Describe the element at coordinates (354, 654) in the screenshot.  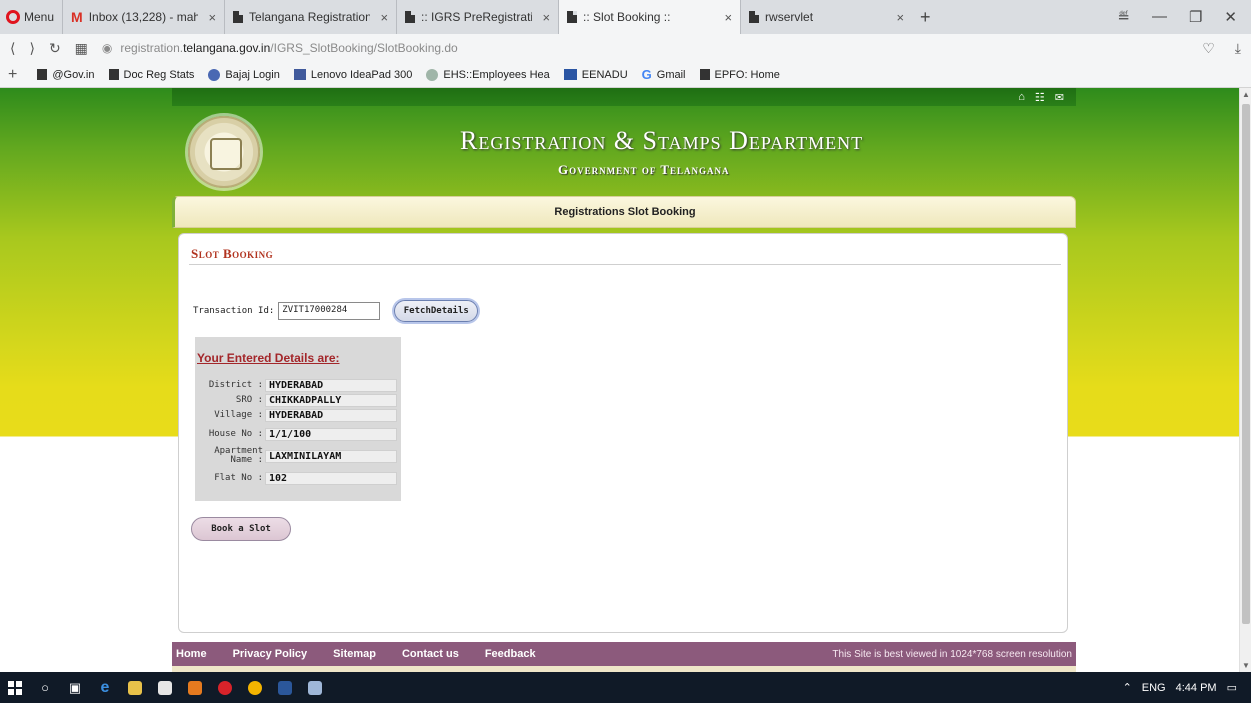
I see `footer-link-sitemap: Sitemap` at that location.